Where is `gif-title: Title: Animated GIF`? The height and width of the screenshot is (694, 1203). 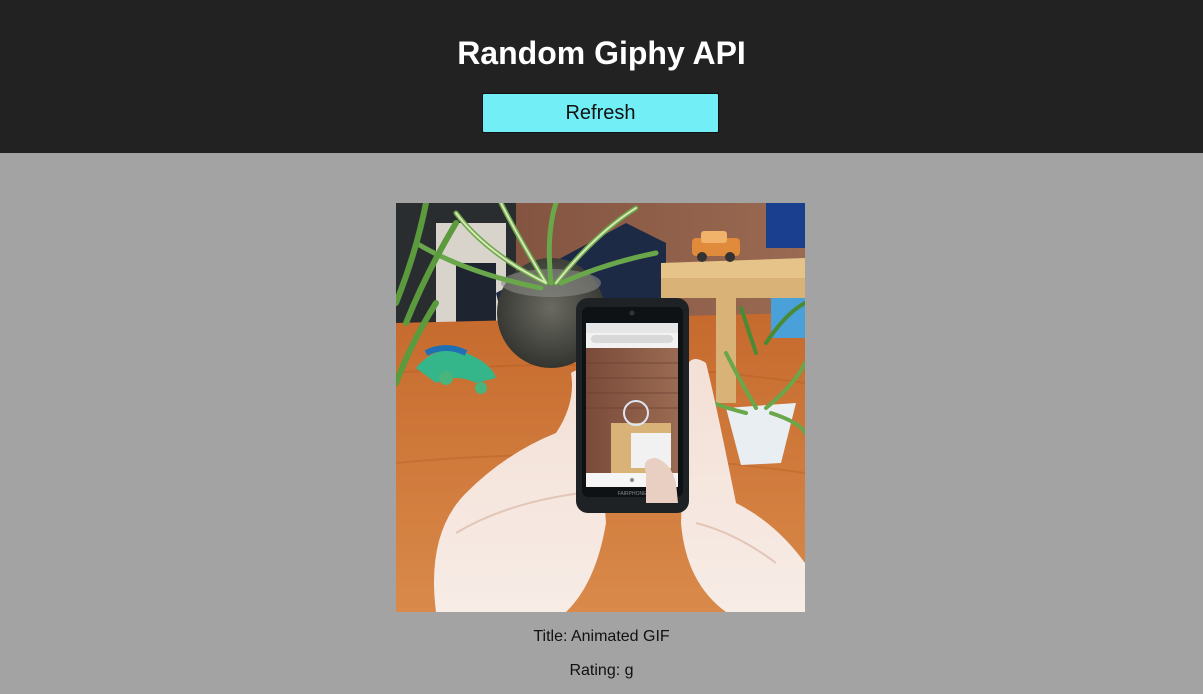
gif-title: Title: Animated GIF is located at coordinates (601, 636).